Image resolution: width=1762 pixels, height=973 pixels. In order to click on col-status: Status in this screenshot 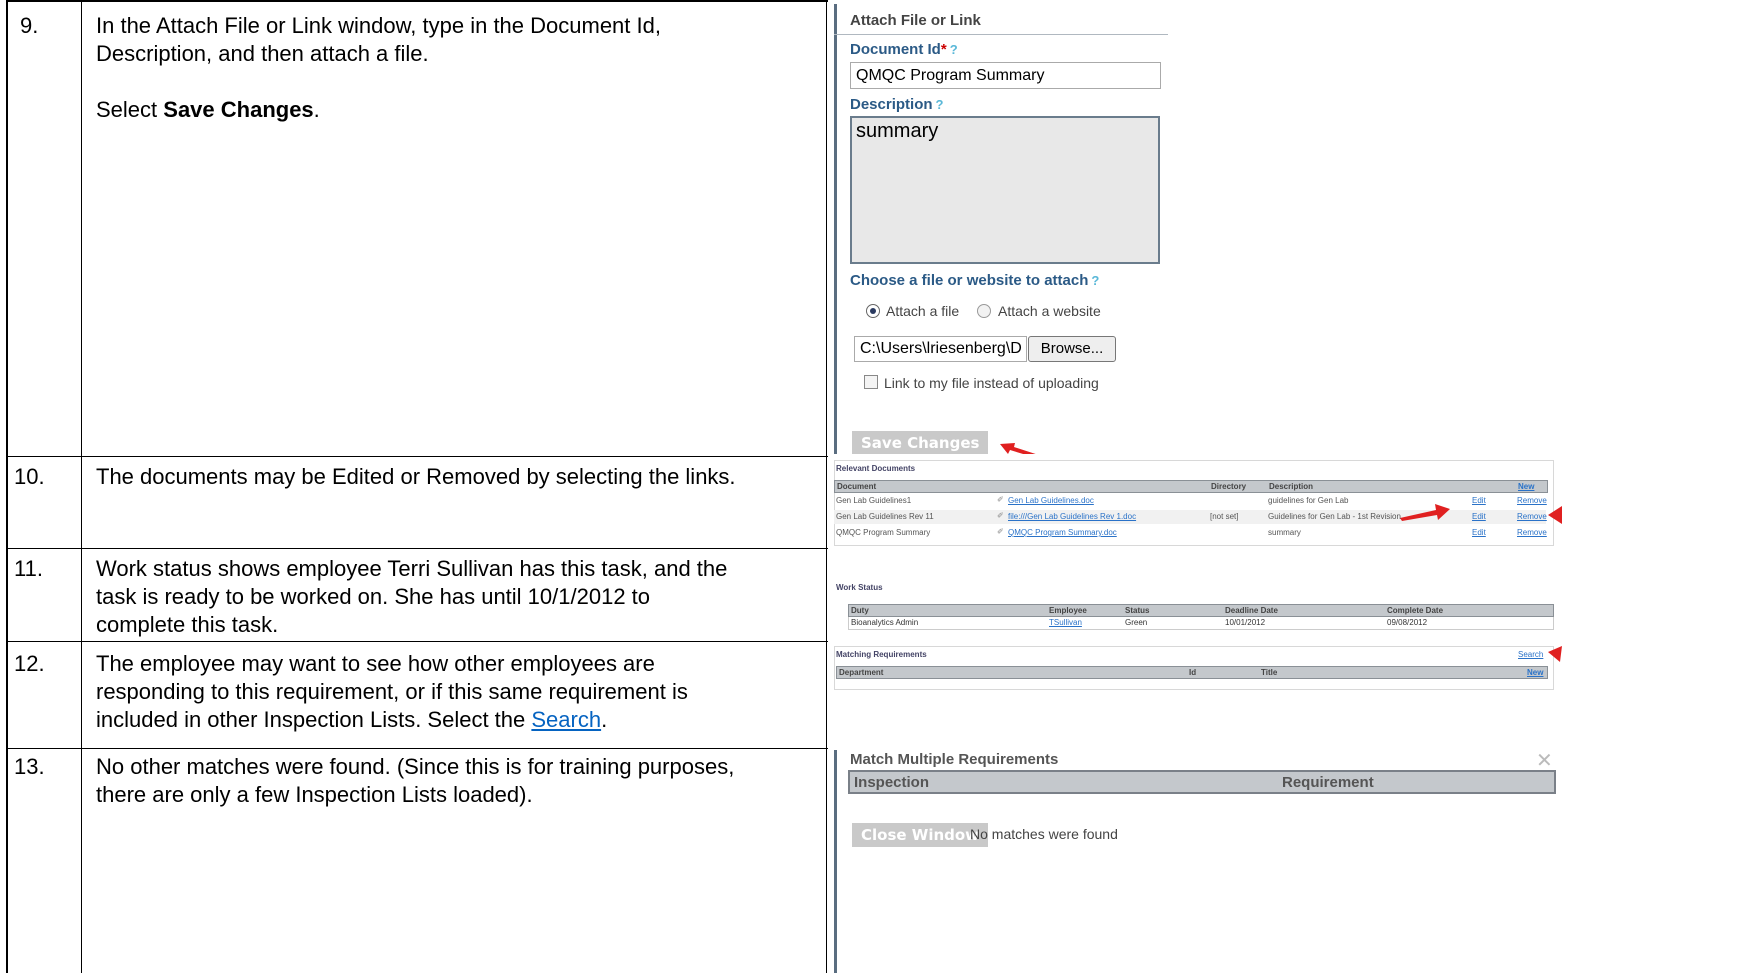, I will do `click(1137, 610)`.